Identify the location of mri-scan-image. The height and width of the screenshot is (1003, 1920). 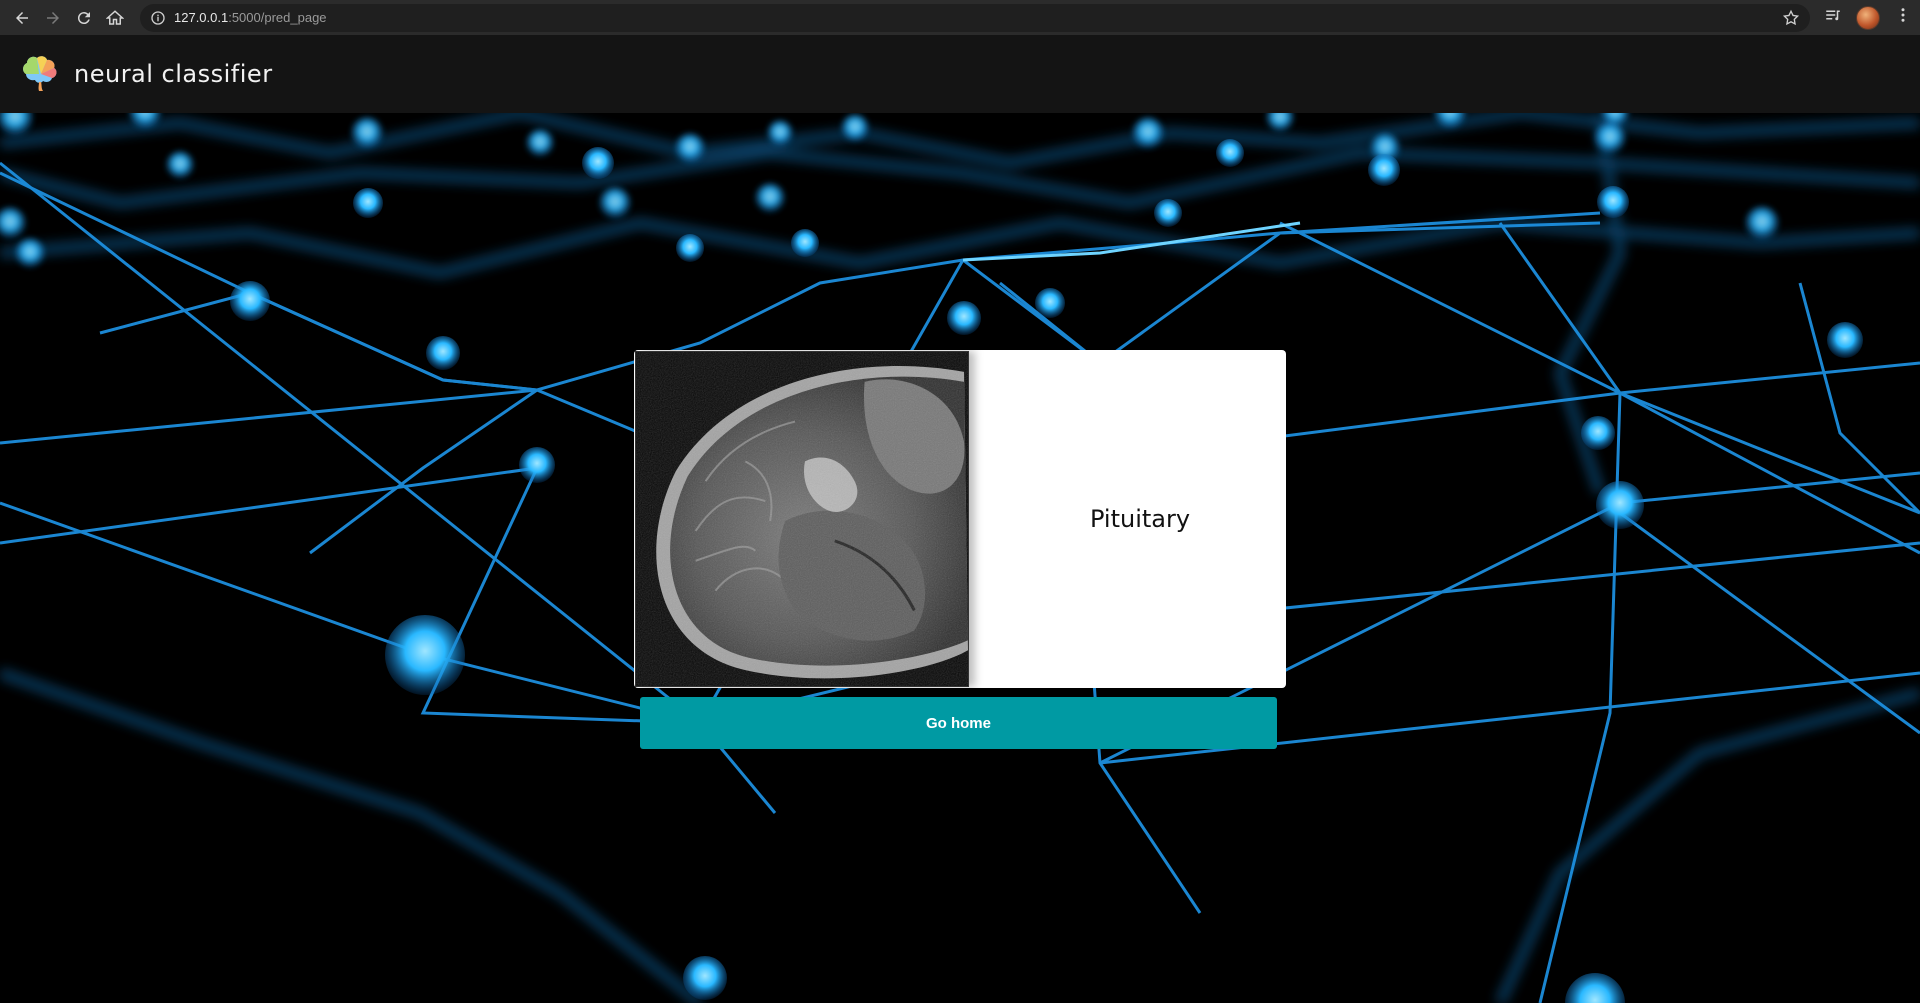
(802, 519).